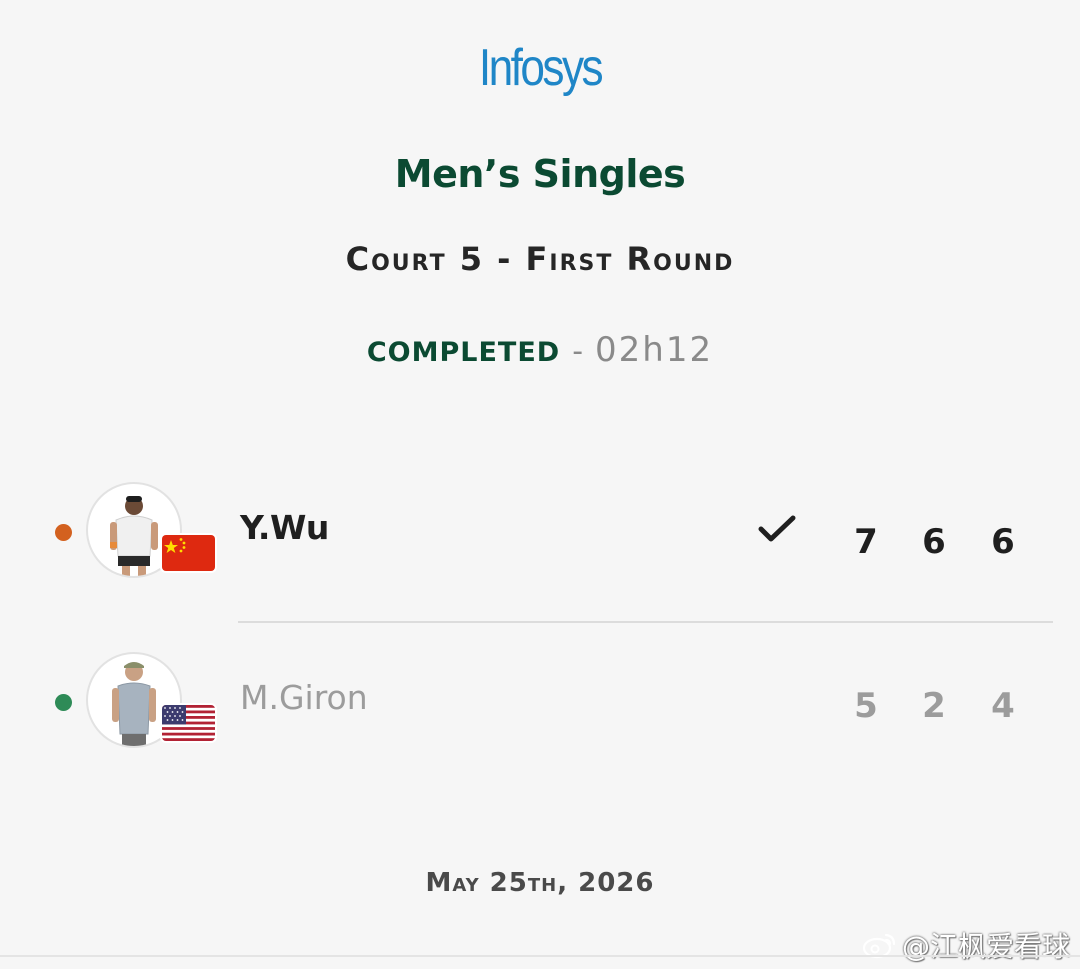 The width and height of the screenshot is (1080, 969). Describe the element at coordinates (645, 622) in the screenshot. I see `player-divider` at that location.